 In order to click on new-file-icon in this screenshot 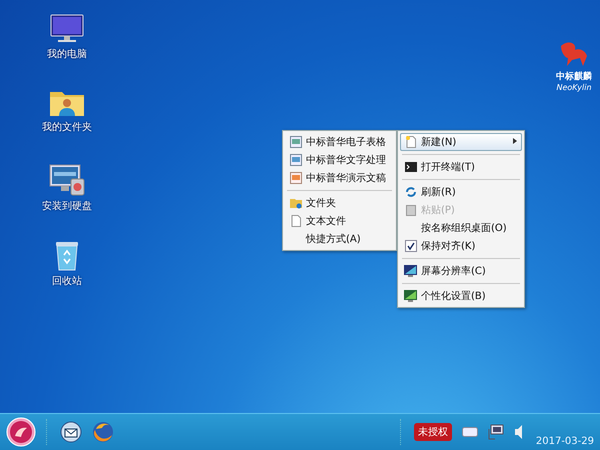, I will do `click(410, 142)`.